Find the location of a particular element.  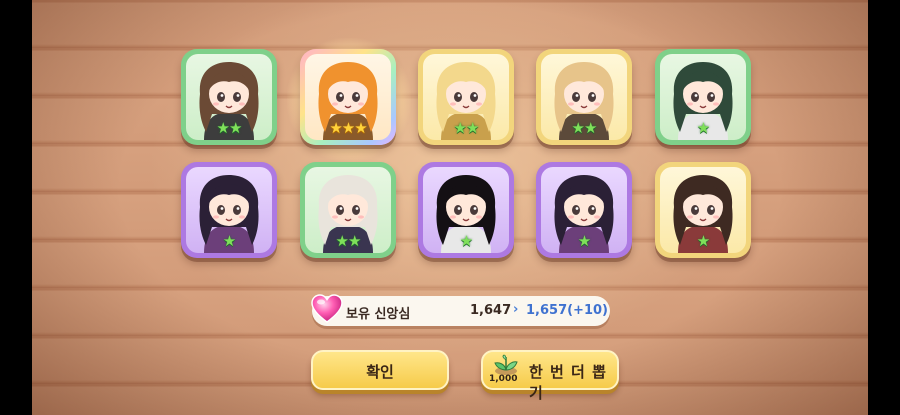

arrow-right-icon: › is located at coordinates (516, 309).